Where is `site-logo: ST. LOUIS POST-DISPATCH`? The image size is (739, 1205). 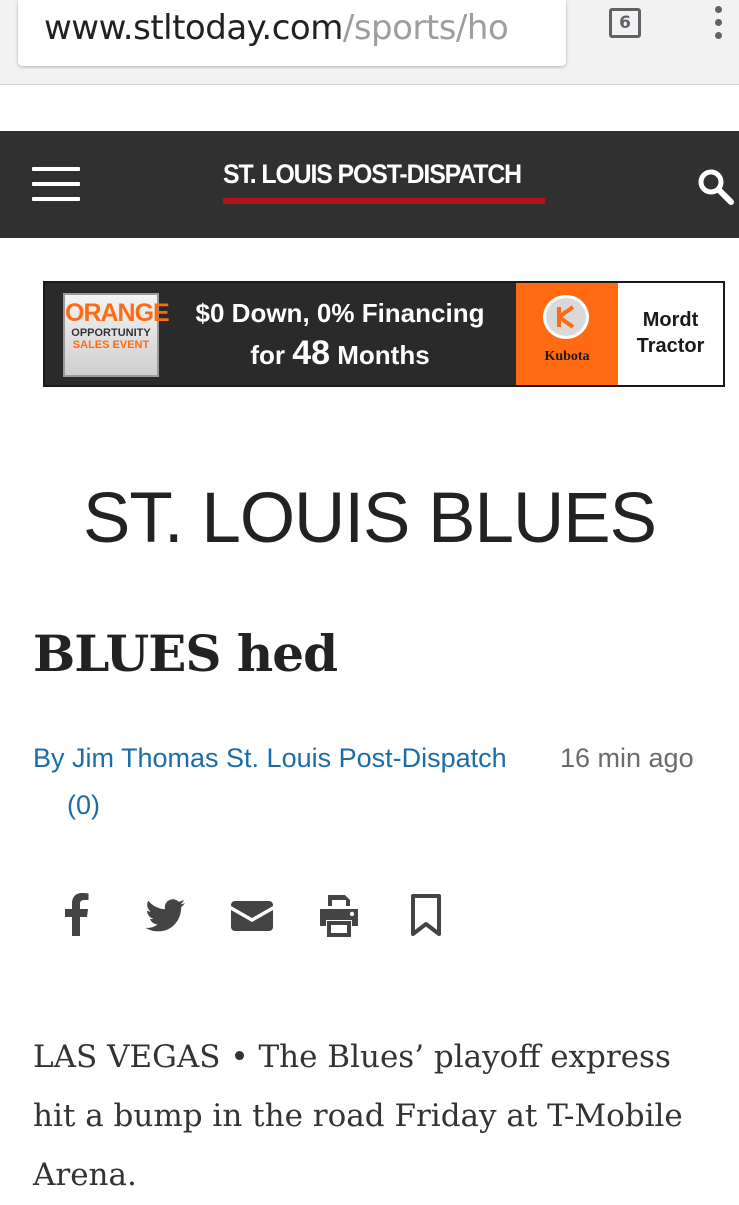 site-logo: ST. LOUIS POST-DISPATCH is located at coordinates (372, 174).